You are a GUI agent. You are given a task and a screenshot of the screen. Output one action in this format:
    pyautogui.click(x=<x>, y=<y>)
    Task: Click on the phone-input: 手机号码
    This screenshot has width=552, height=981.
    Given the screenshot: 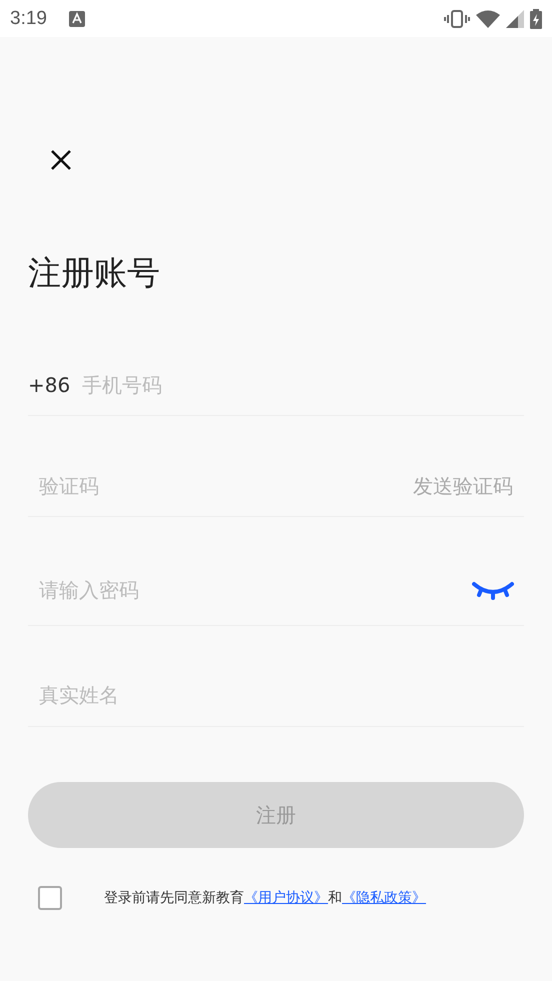 What is the action you would take?
    pyautogui.click(x=303, y=385)
    